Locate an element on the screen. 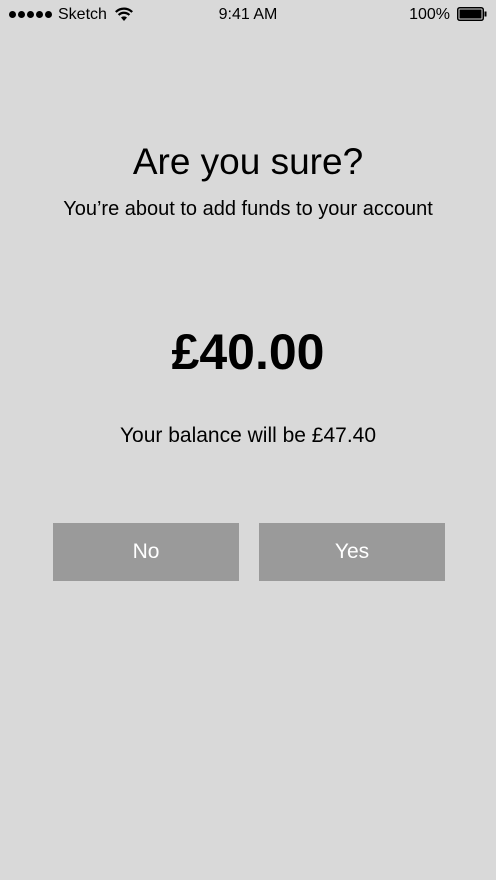 The width and height of the screenshot is (496, 880). yes-button: Yes is located at coordinates (352, 552).